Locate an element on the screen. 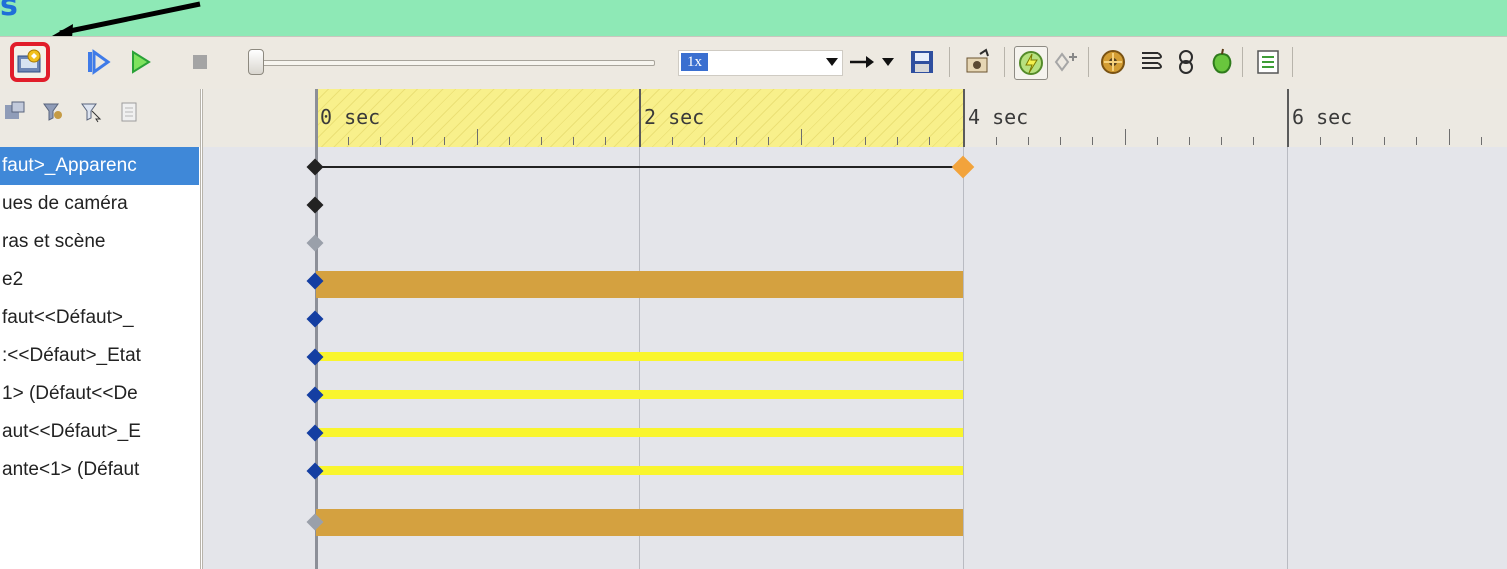 The width and height of the screenshot is (1507, 569). save-animation-icon is located at coordinates (922, 62).